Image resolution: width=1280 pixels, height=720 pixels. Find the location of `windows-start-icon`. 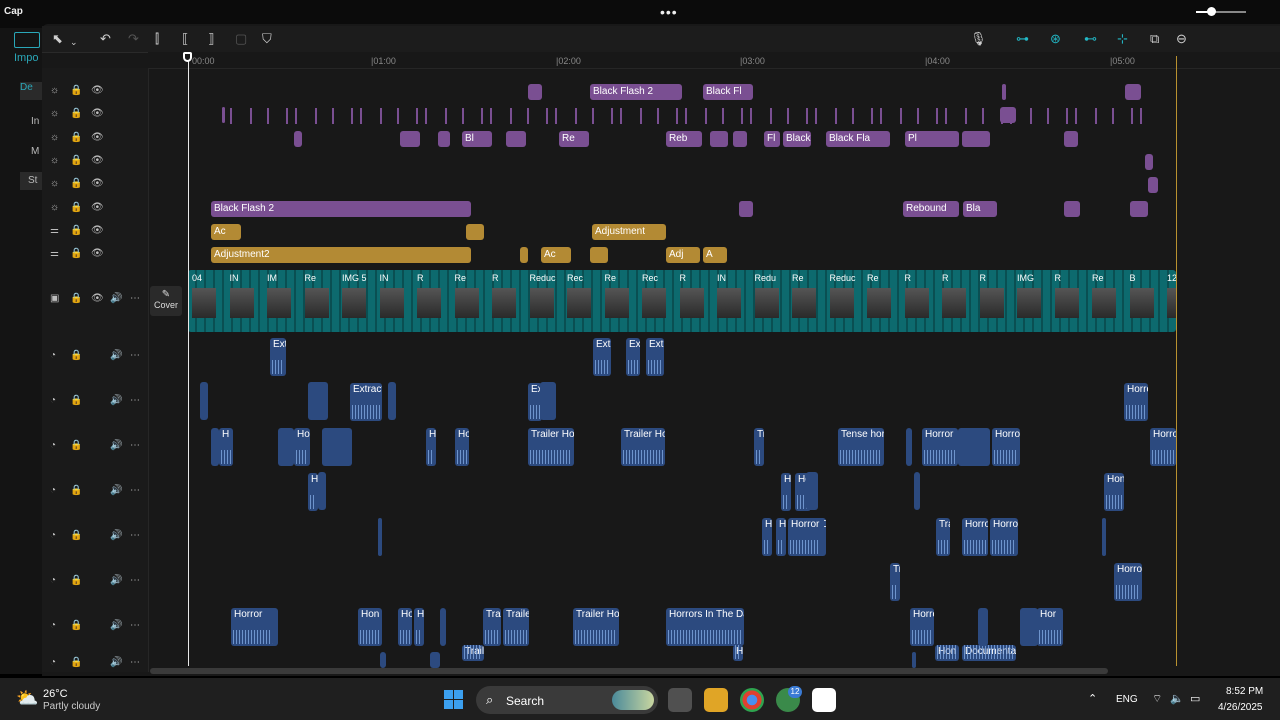

windows-start-icon is located at coordinates (454, 700).